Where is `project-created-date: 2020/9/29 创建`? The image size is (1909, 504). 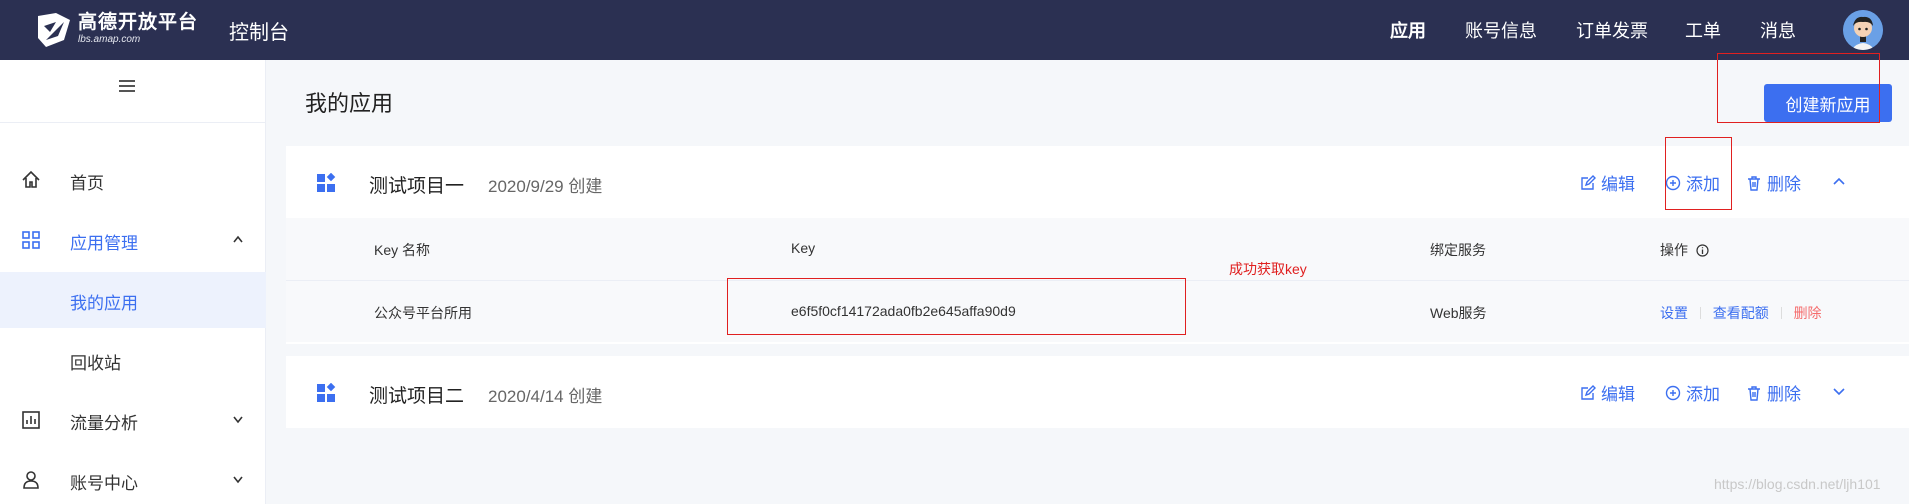 project-created-date: 2020/9/29 创建 is located at coordinates (545, 186).